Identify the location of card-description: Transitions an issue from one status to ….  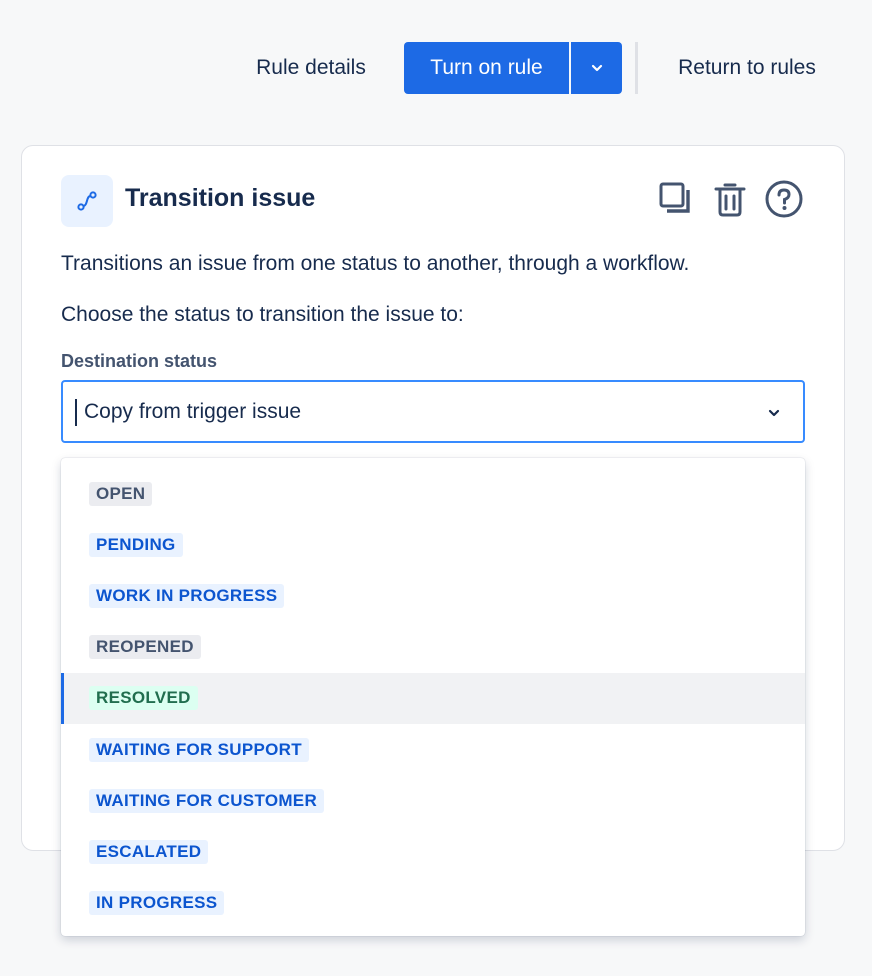
(375, 263).